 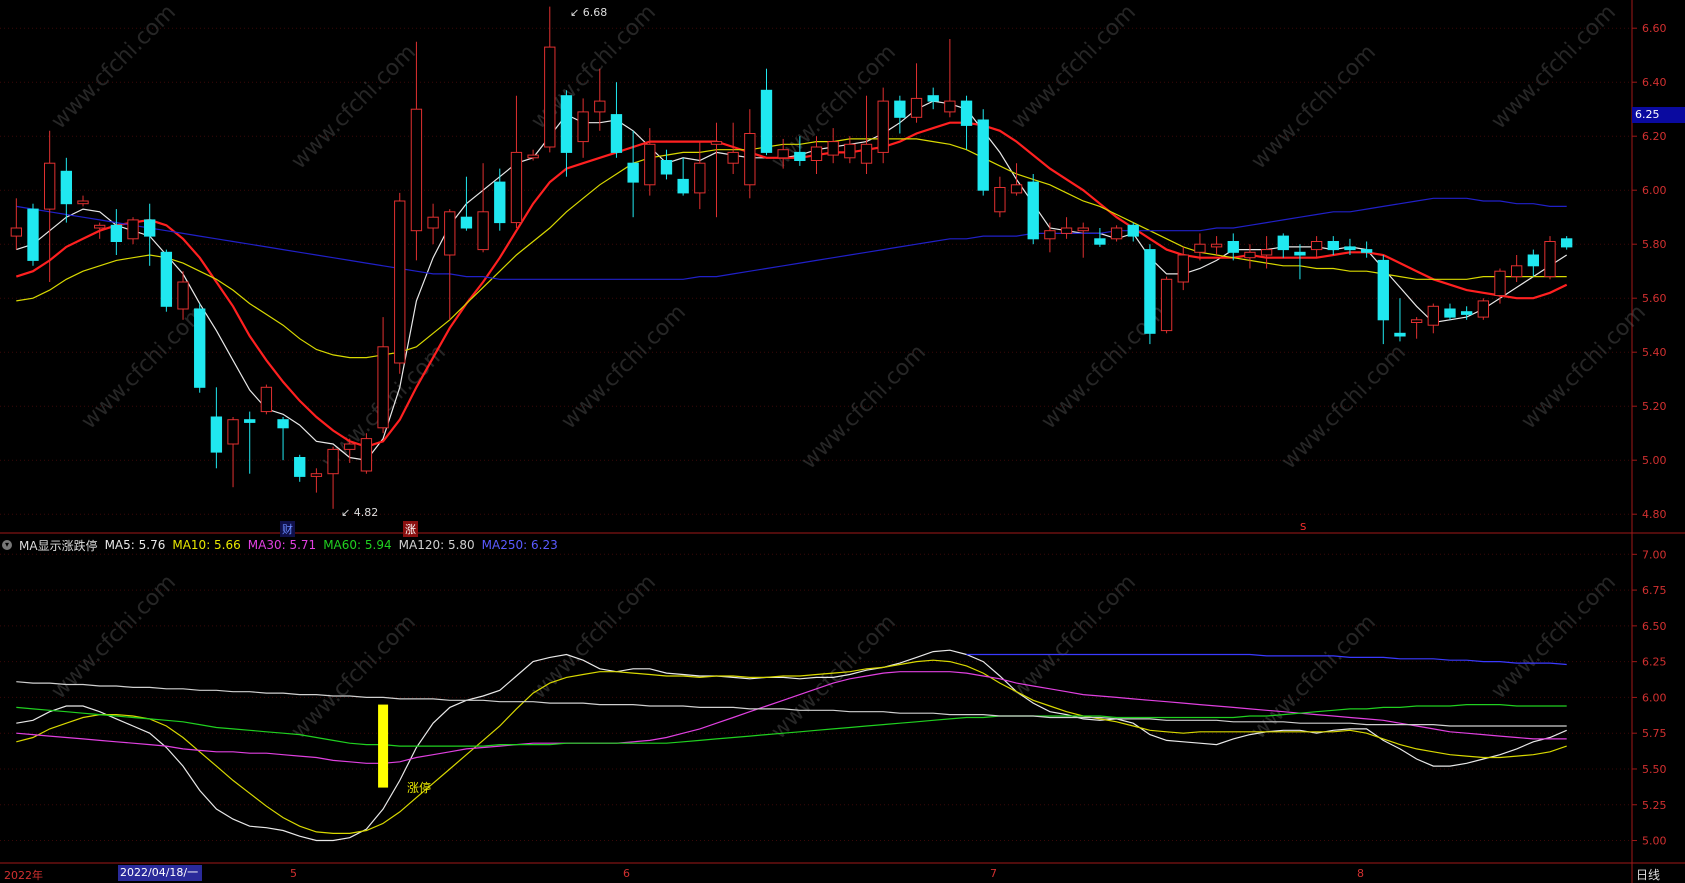 What do you see at coordinates (1654, 514) in the screenshot?
I see `price-tick-label: 4.80` at bounding box center [1654, 514].